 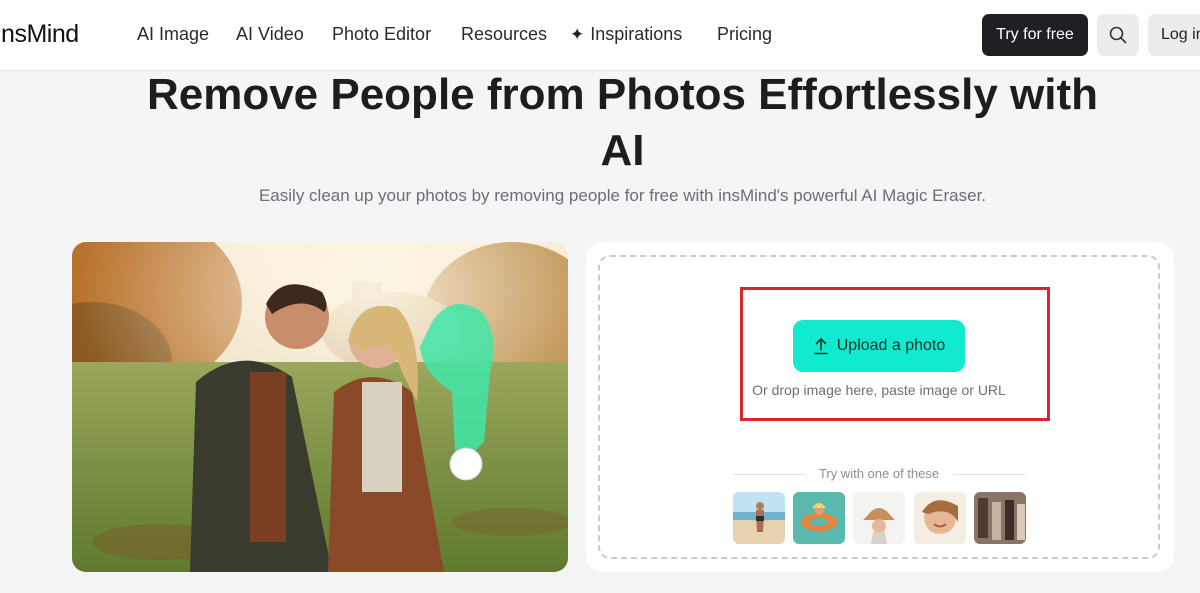 What do you see at coordinates (891, 345) in the screenshot?
I see `upload-photo-label: Upload a photo` at bounding box center [891, 345].